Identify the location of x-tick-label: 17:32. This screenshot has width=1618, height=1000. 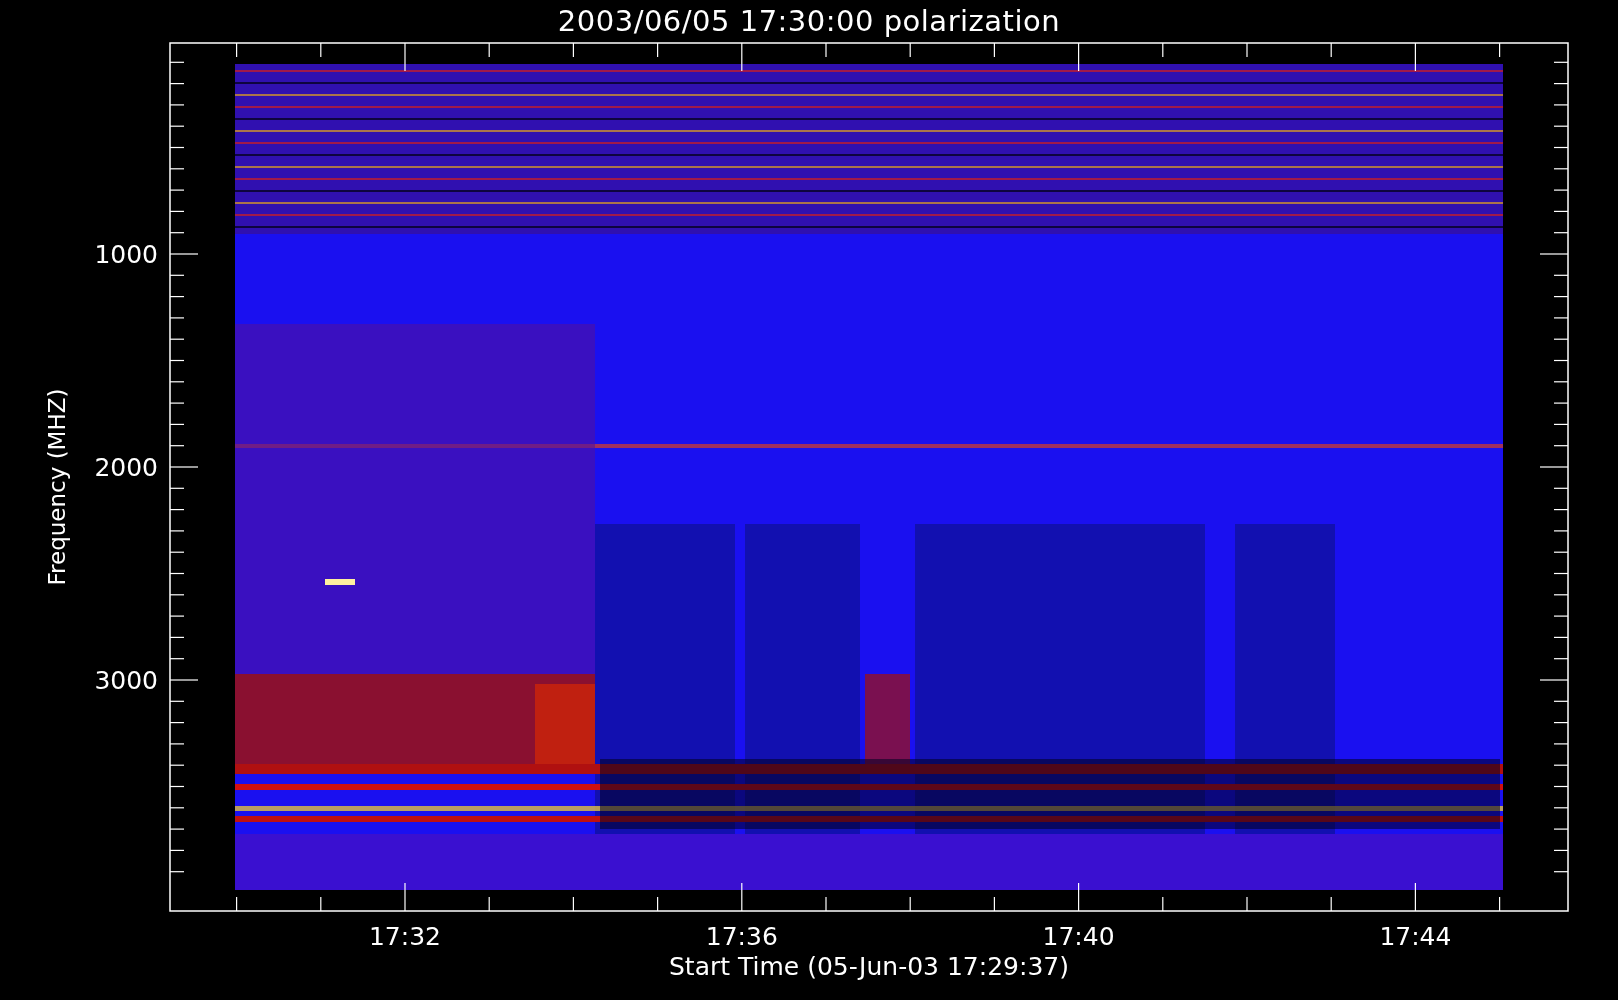
(405, 936).